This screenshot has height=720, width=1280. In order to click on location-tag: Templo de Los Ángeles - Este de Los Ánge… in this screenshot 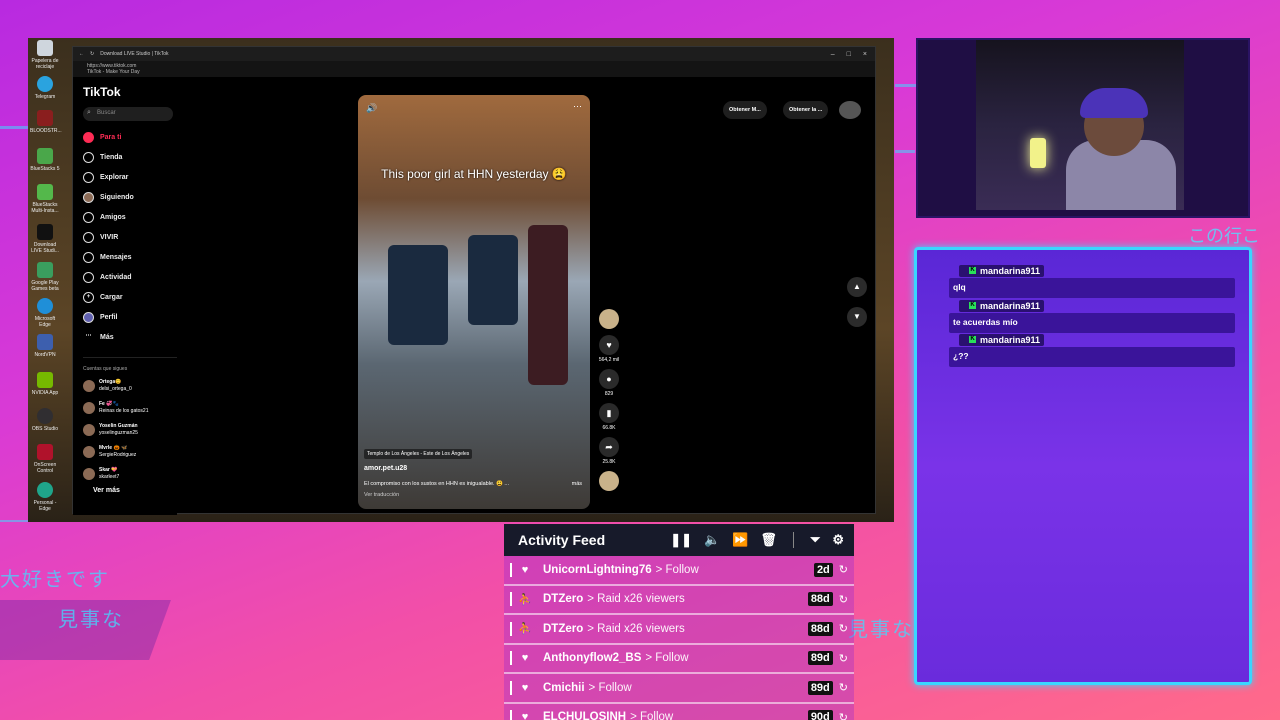, I will do `click(418, 454)`.